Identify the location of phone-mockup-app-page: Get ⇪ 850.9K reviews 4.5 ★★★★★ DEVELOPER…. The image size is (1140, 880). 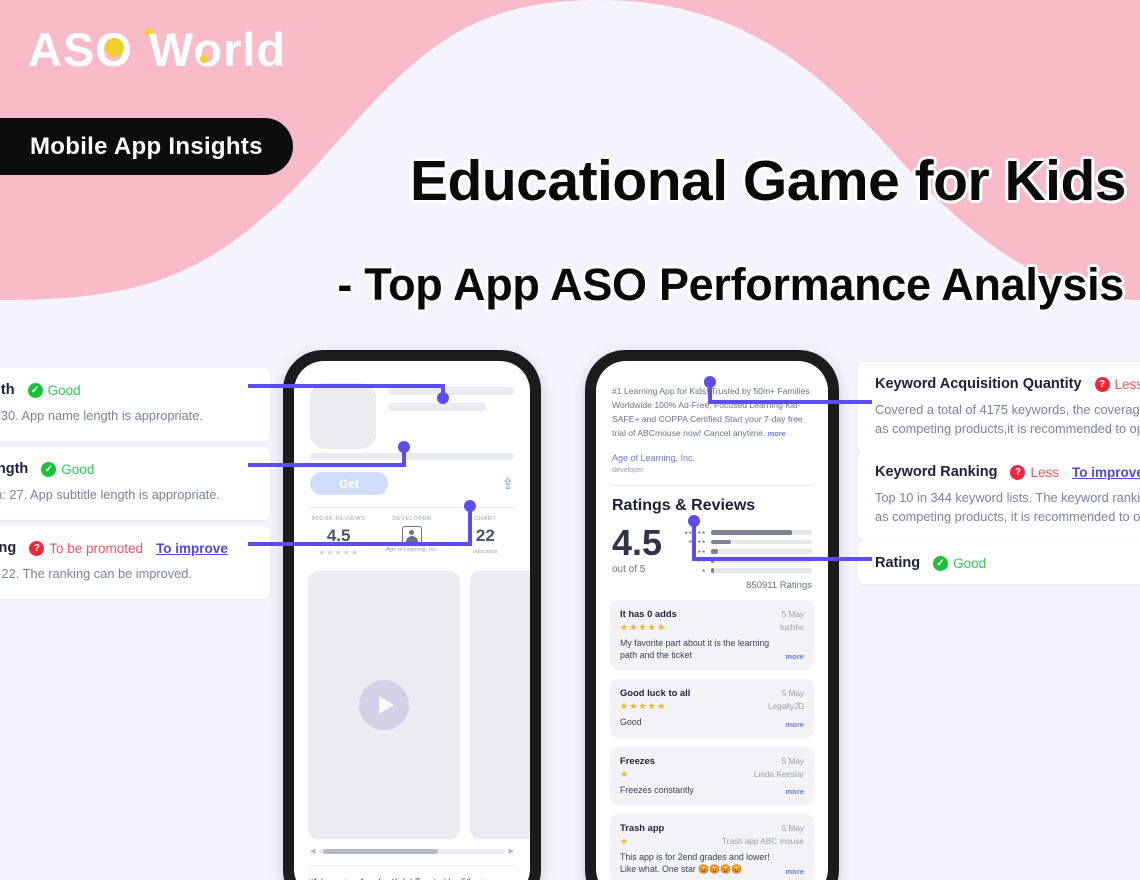
(412, 615).